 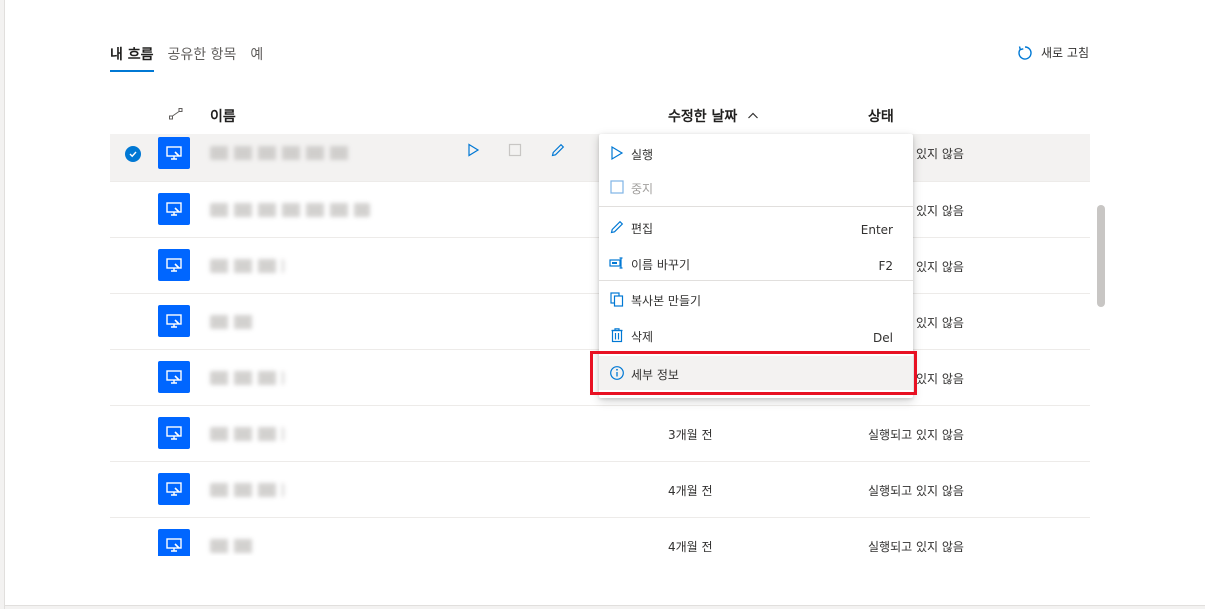 I want to click on tab-examples: 예, so click(x=256, y=58).